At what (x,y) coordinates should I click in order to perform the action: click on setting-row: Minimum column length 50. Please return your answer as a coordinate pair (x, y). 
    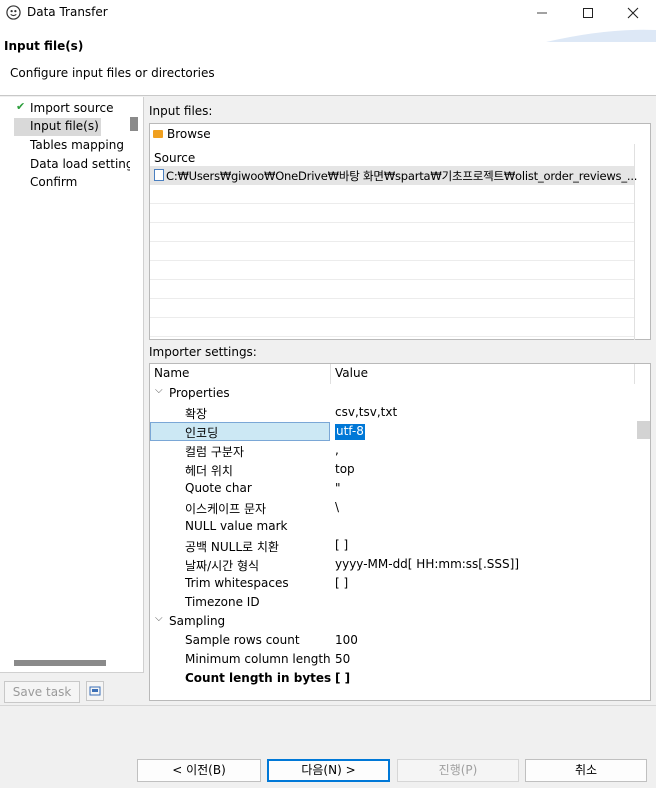
    Looking at the image, I should click on (400, 659).